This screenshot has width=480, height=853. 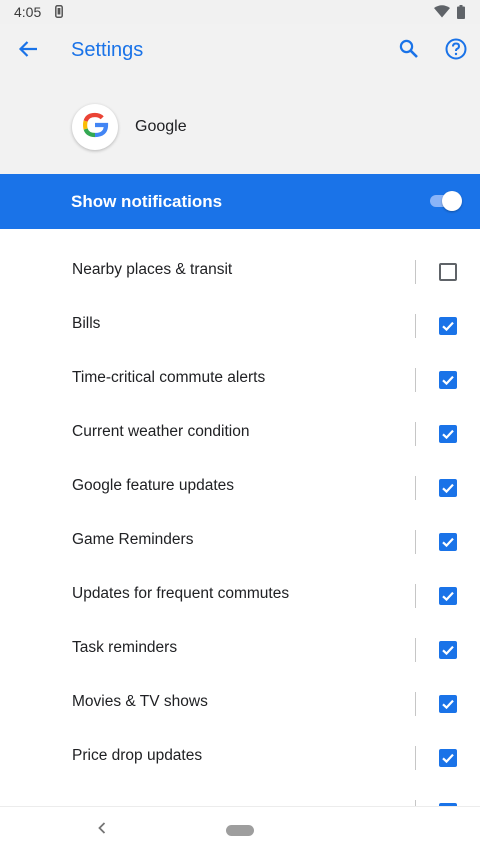 I want to click on status-bar: 4:05, so click(x=240, y=12).